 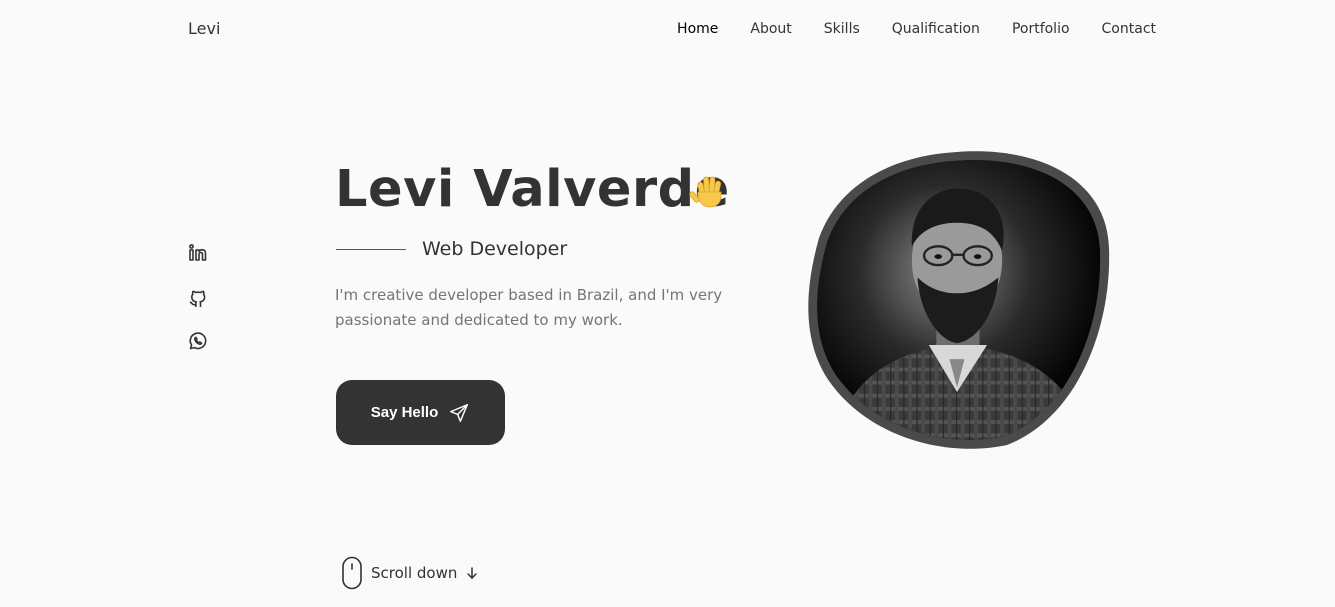 I want to click on logo: Levi, so click(x=204, y=28).